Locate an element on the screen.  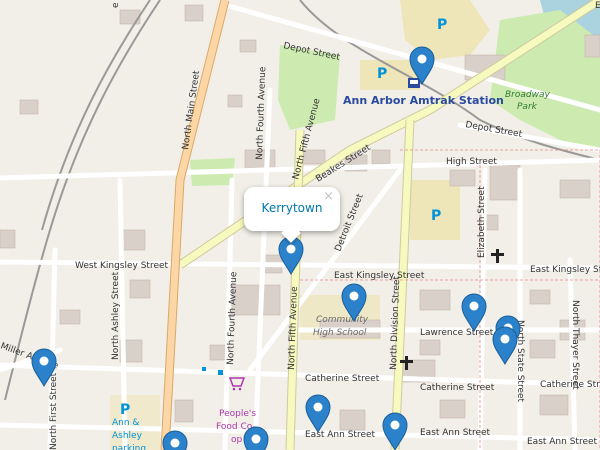
label-north-first: North First Street is located at coordinates (54, 411).